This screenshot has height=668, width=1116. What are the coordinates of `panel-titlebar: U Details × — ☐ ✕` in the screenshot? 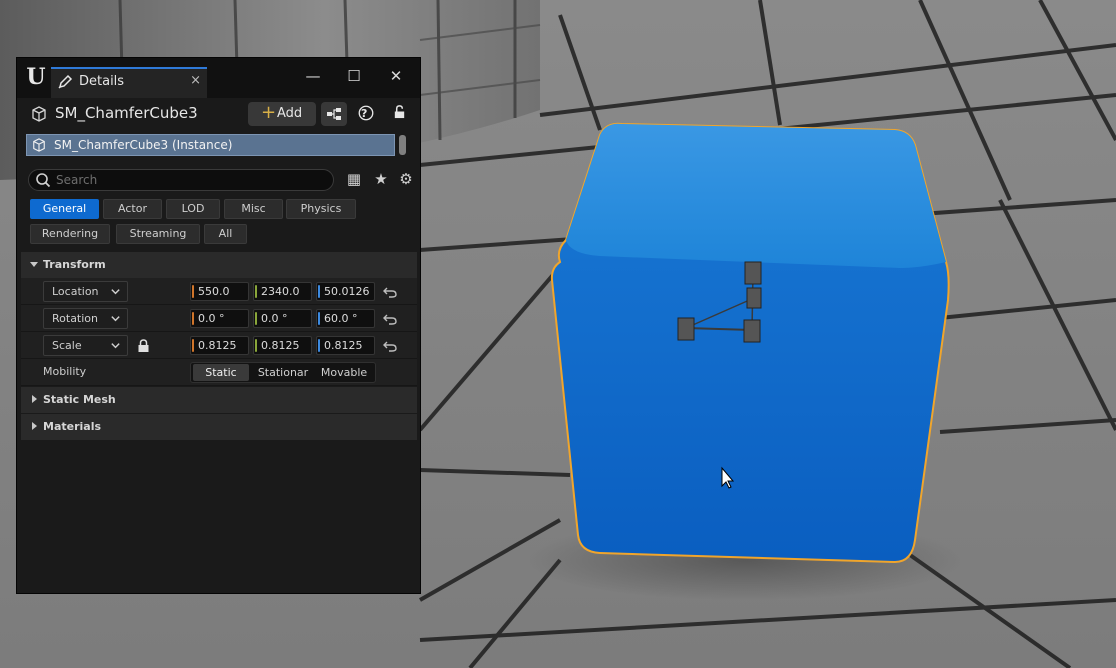 It's located at (218, 78).